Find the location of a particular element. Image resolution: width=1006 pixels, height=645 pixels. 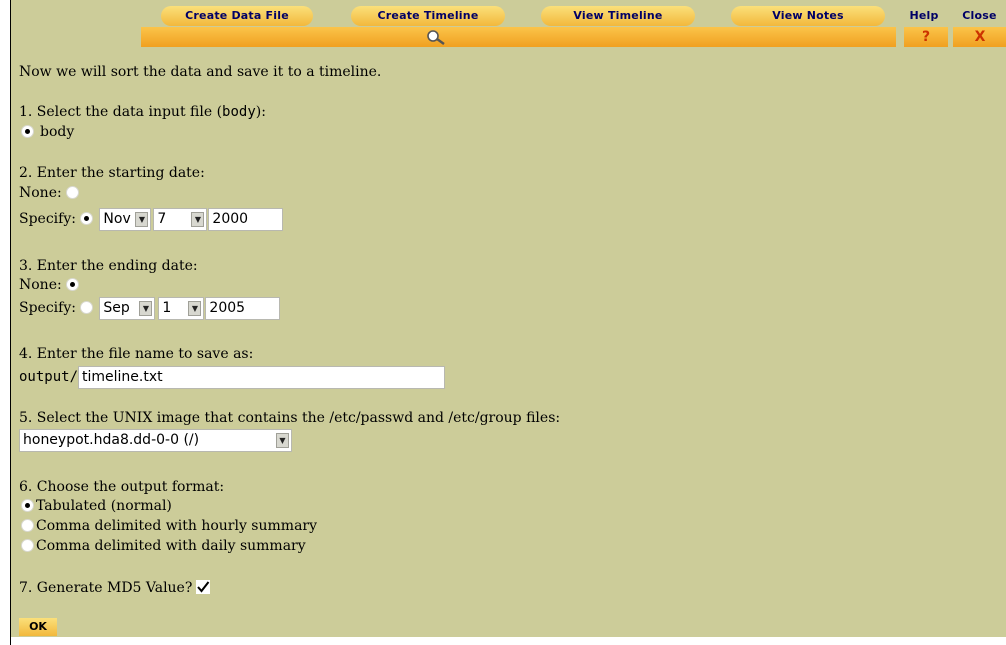

ok-button: OK is located at coordinates (38, 627).